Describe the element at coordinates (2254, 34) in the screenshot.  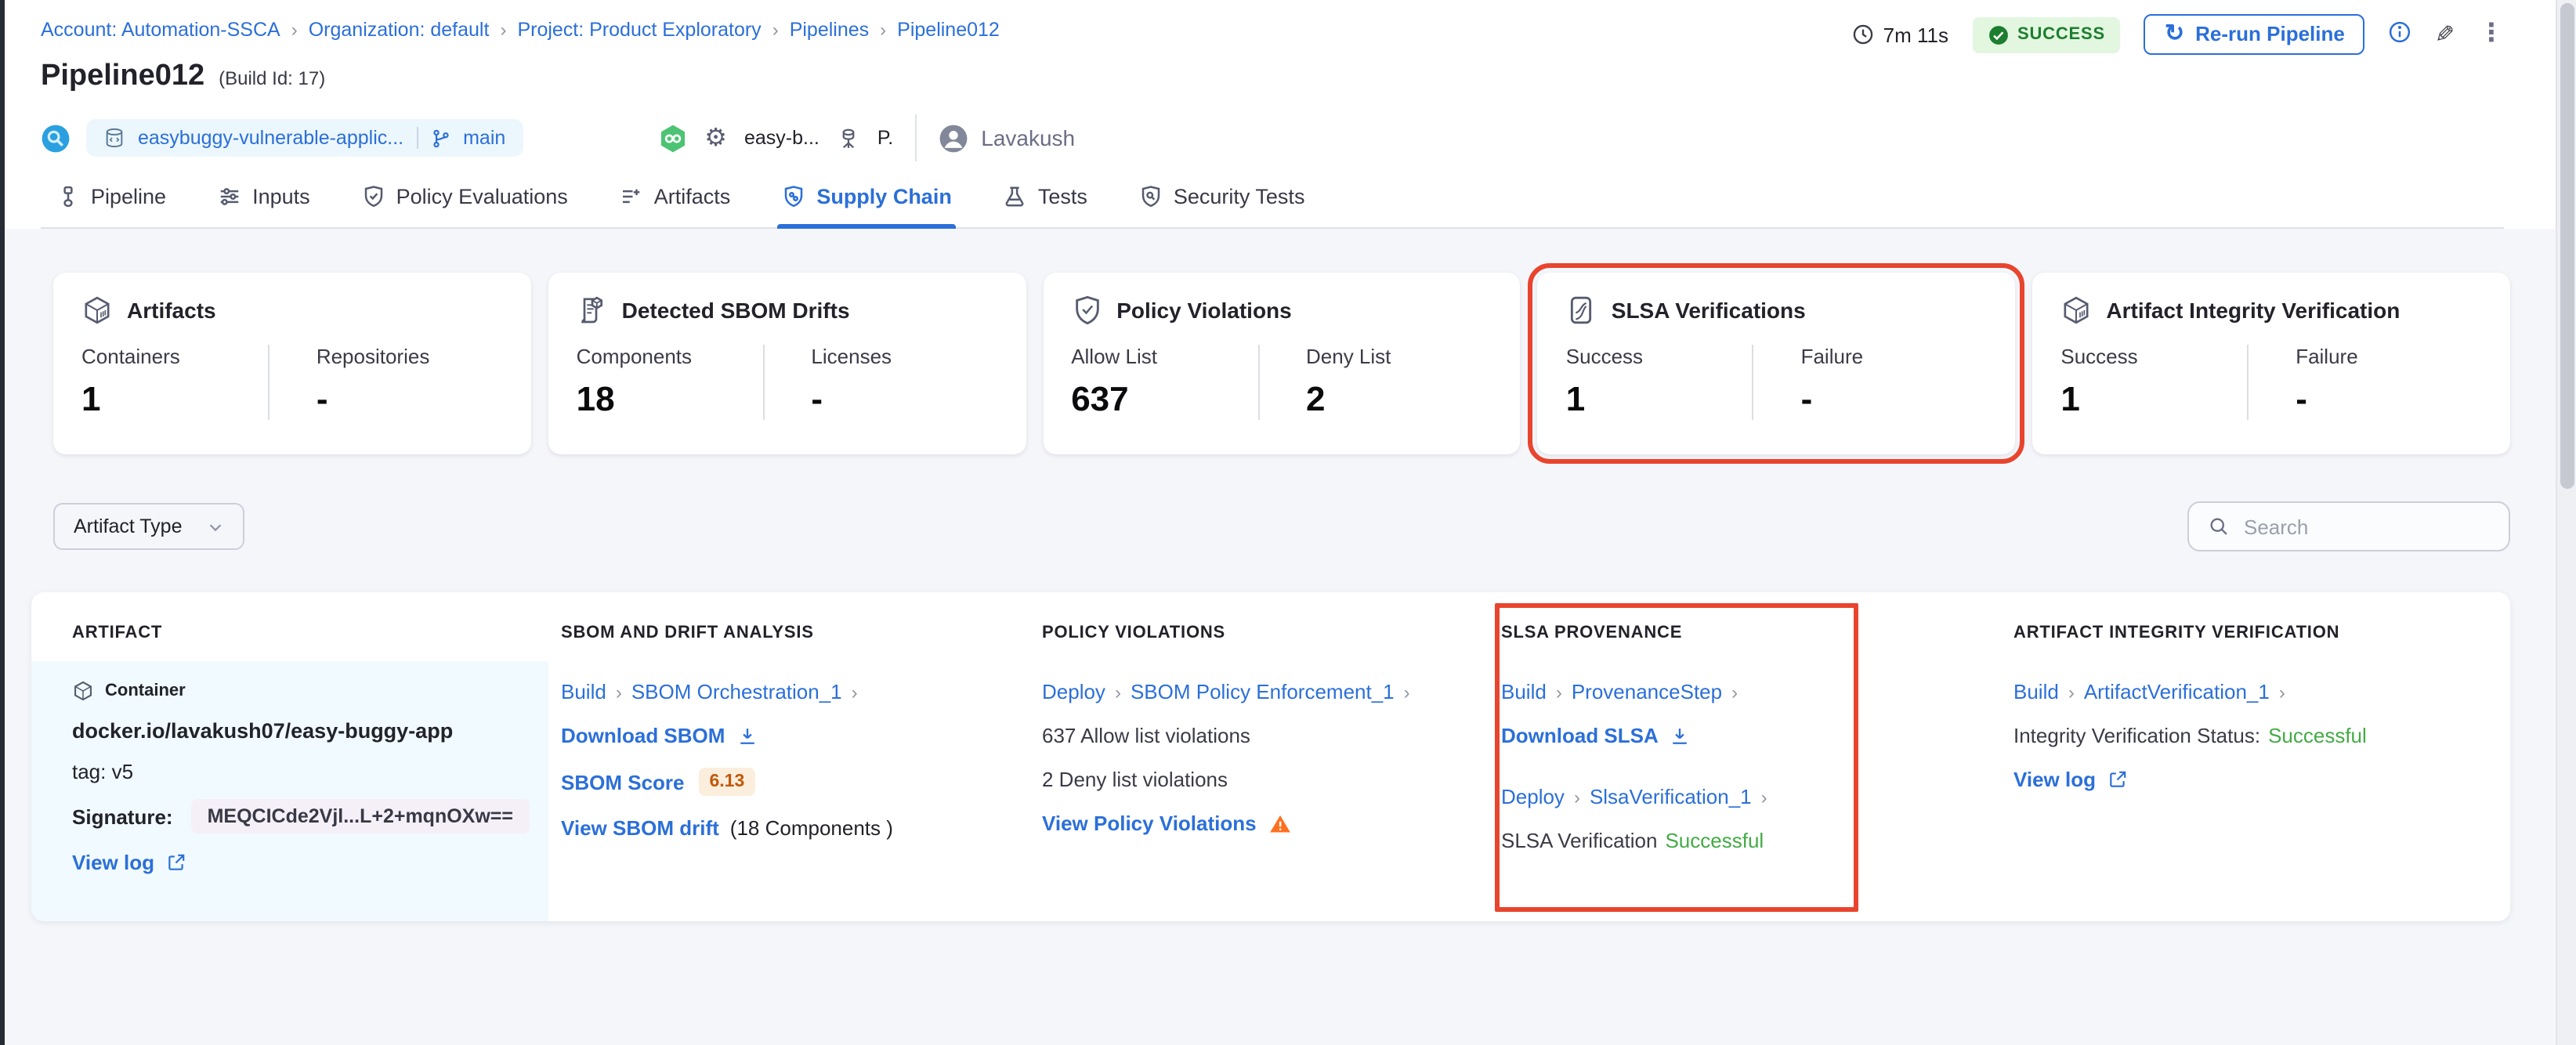
I see `rerun-pipeline-button: ↻ Re-run Pipeline` at that location.